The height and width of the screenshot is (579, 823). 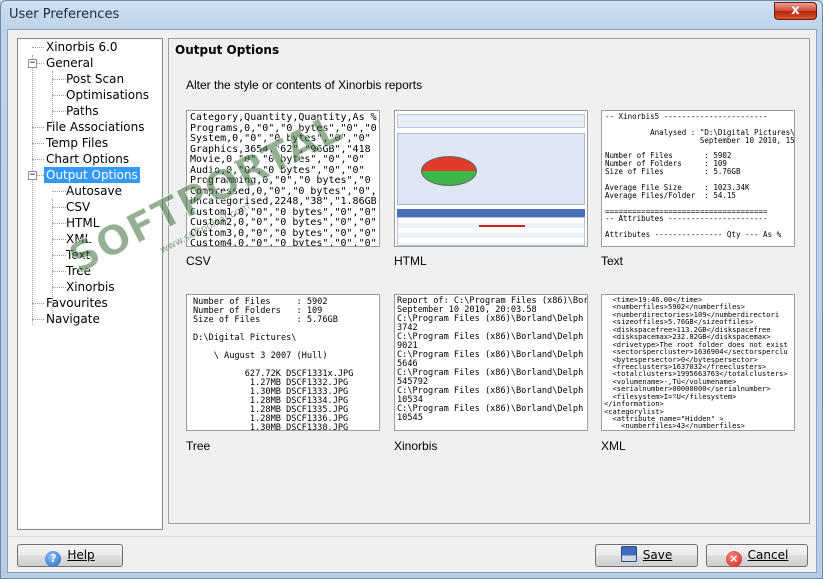 I want to click on xinorbis-thumbnail-label: Xinorbis, so click(x=416, y=446).